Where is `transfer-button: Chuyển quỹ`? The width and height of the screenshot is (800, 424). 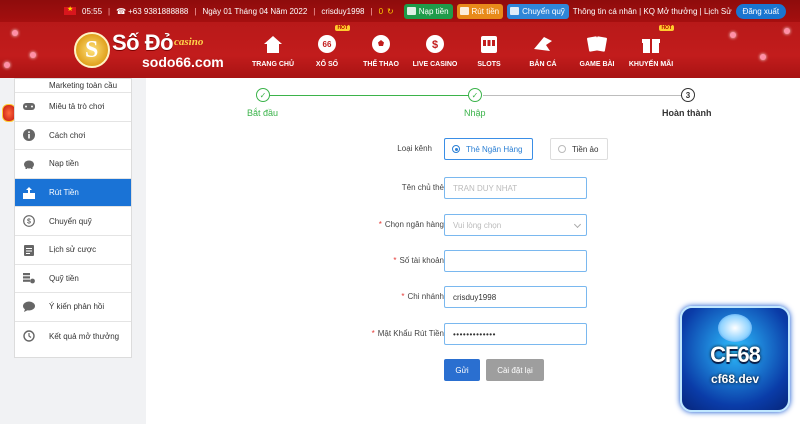
transfer-button: Chuyển quỹ is located at coordinates (538, 11).